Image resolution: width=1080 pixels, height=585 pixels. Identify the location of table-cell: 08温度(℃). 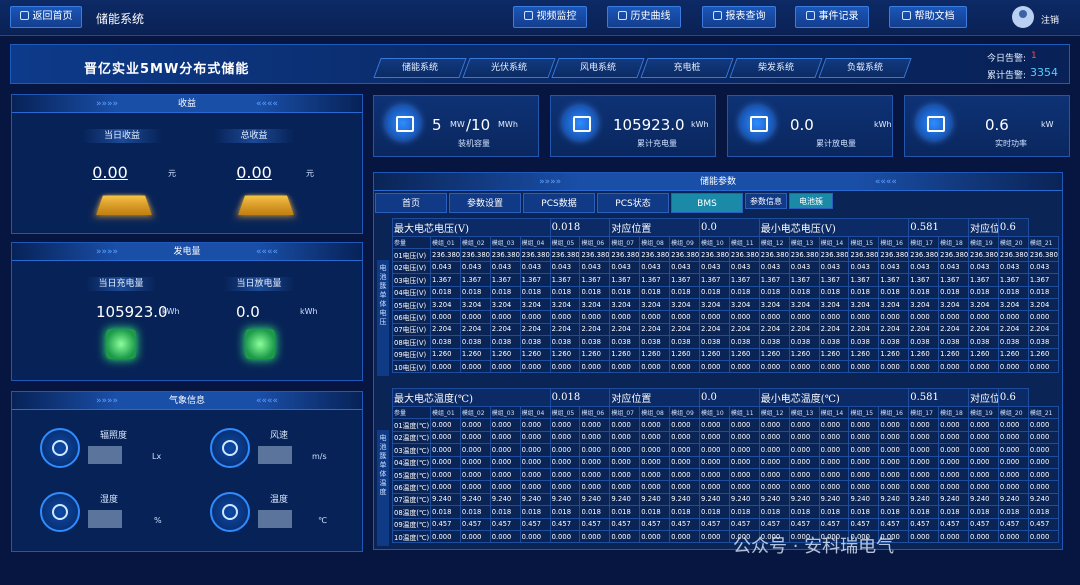
(411, 512).